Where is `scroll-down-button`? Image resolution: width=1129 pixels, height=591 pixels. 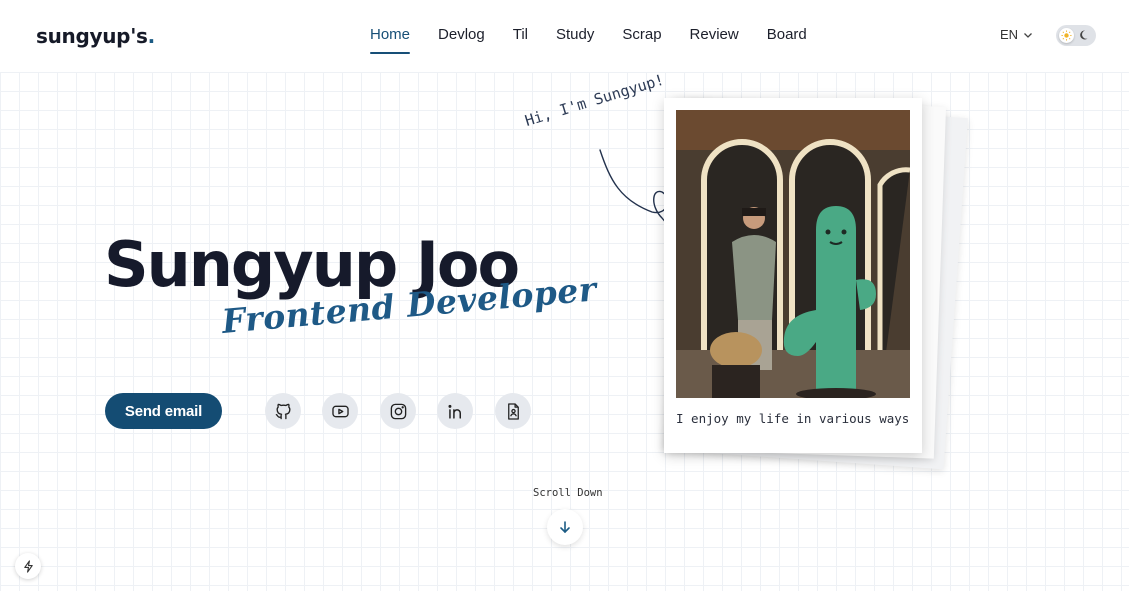
scroll-down-button is located at coordinates (565, 527).